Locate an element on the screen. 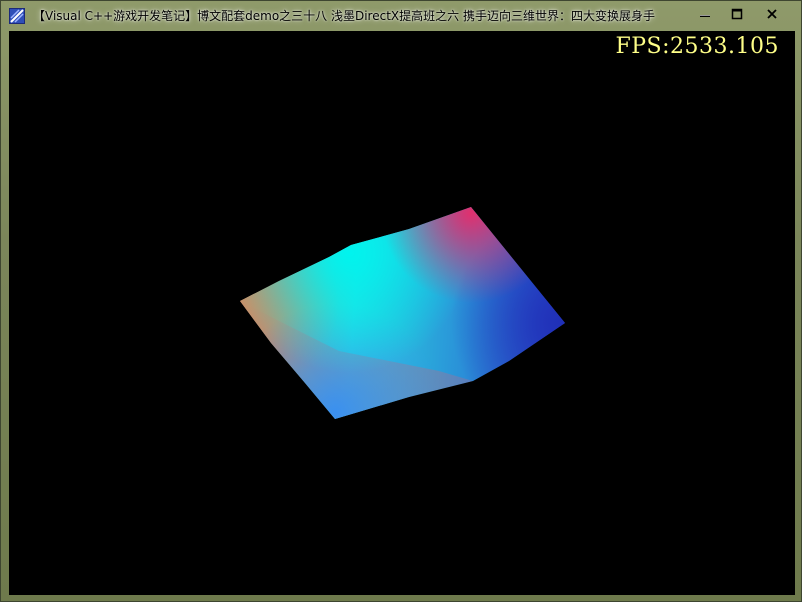 Image resolution: width=802 pixels, height=602 pixels. directx-app-icon is located at coordinates (17, 16).